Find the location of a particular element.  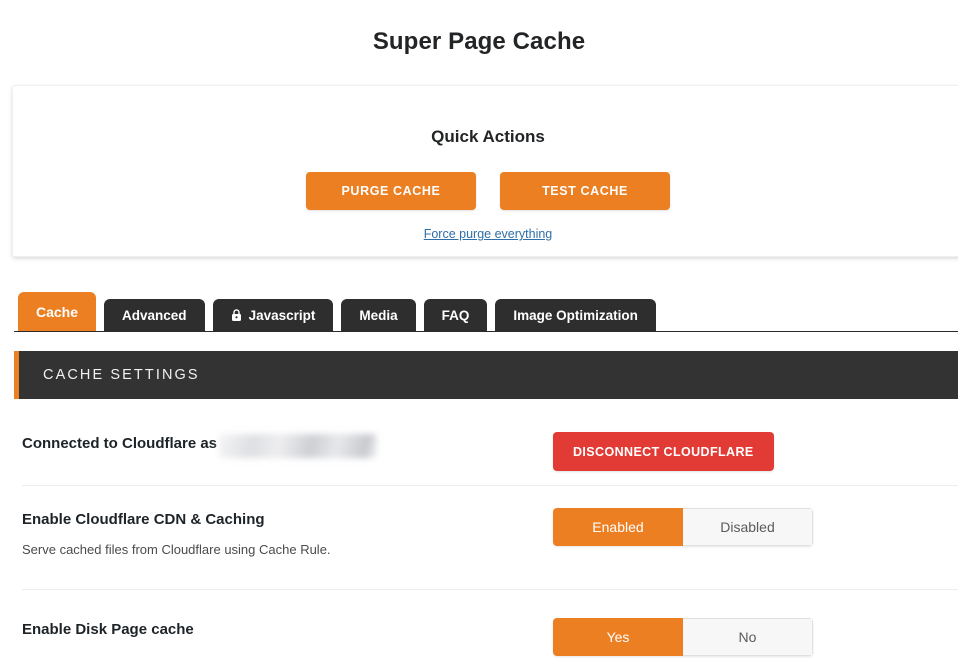

tab-image-optimization: Image Optimization is located at coordinates (575, 315).